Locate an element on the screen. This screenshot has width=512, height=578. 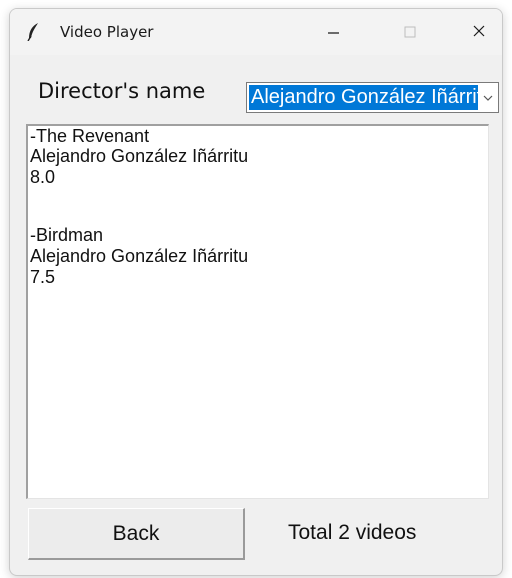
maximize-icon is located at coordinates (410, 32).